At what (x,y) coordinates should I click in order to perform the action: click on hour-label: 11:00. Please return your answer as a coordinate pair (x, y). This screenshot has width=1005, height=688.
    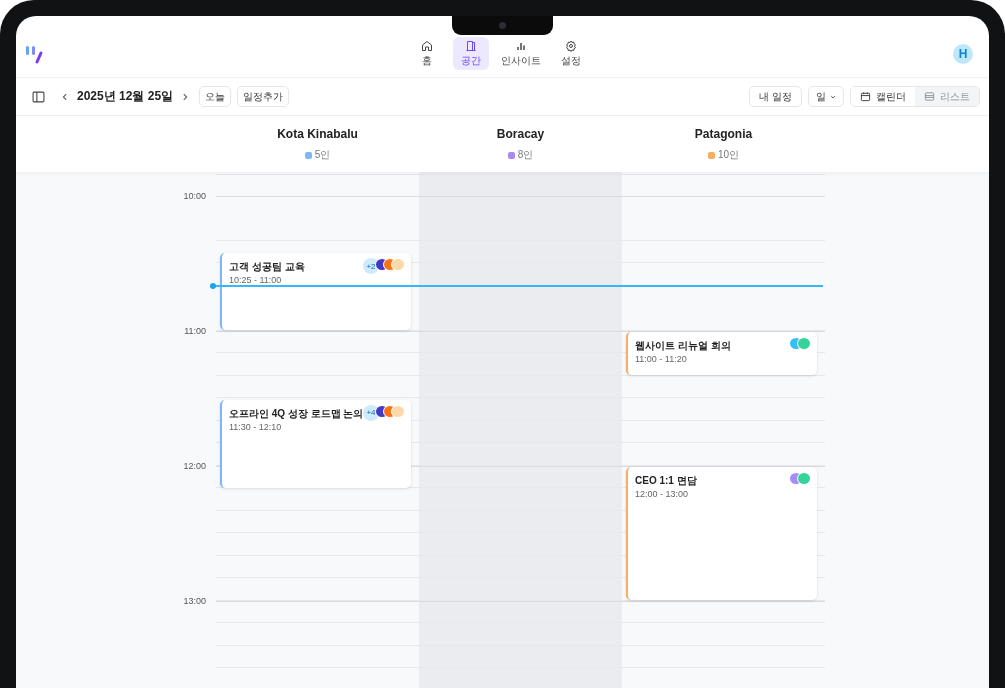
    Looking at the image, I should click on (195, 331).